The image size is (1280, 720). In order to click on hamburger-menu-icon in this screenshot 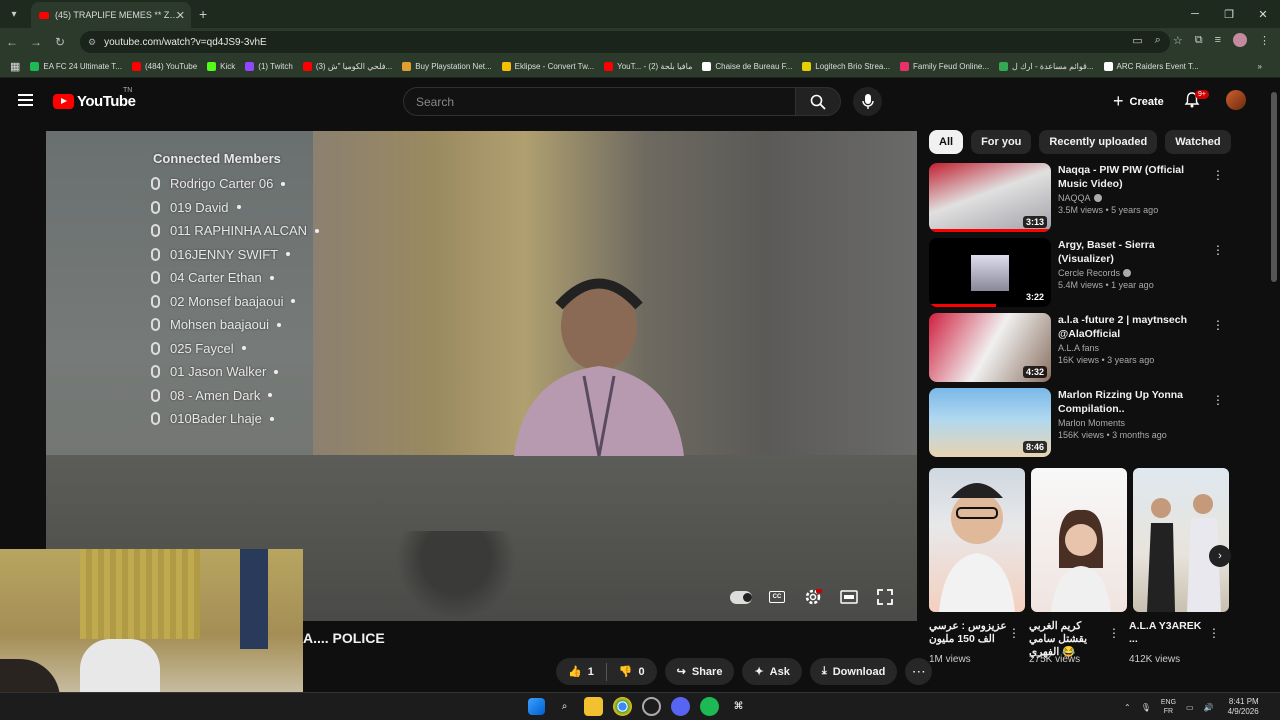, I will do `click(25, 100)`.